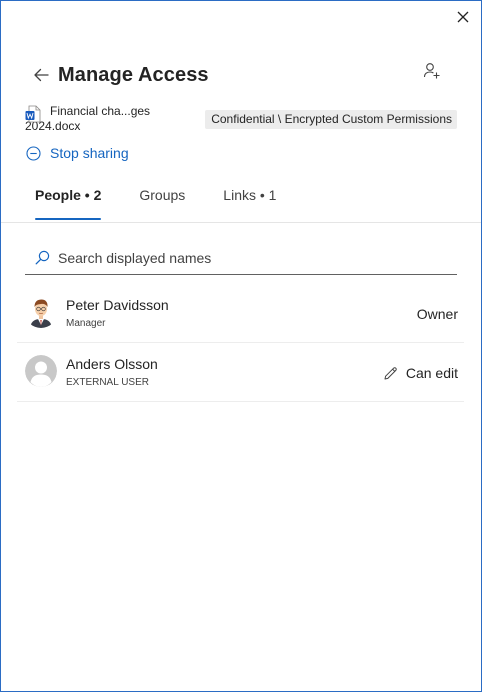  I want to click on person-name: Anders Olsson, so click(112, 364).